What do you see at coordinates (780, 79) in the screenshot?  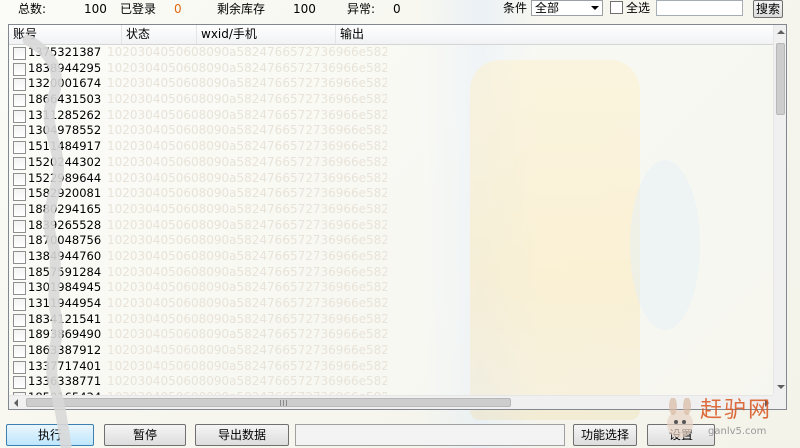 I see `vertical-scroll-thumb` at bounding box center [780, 79].